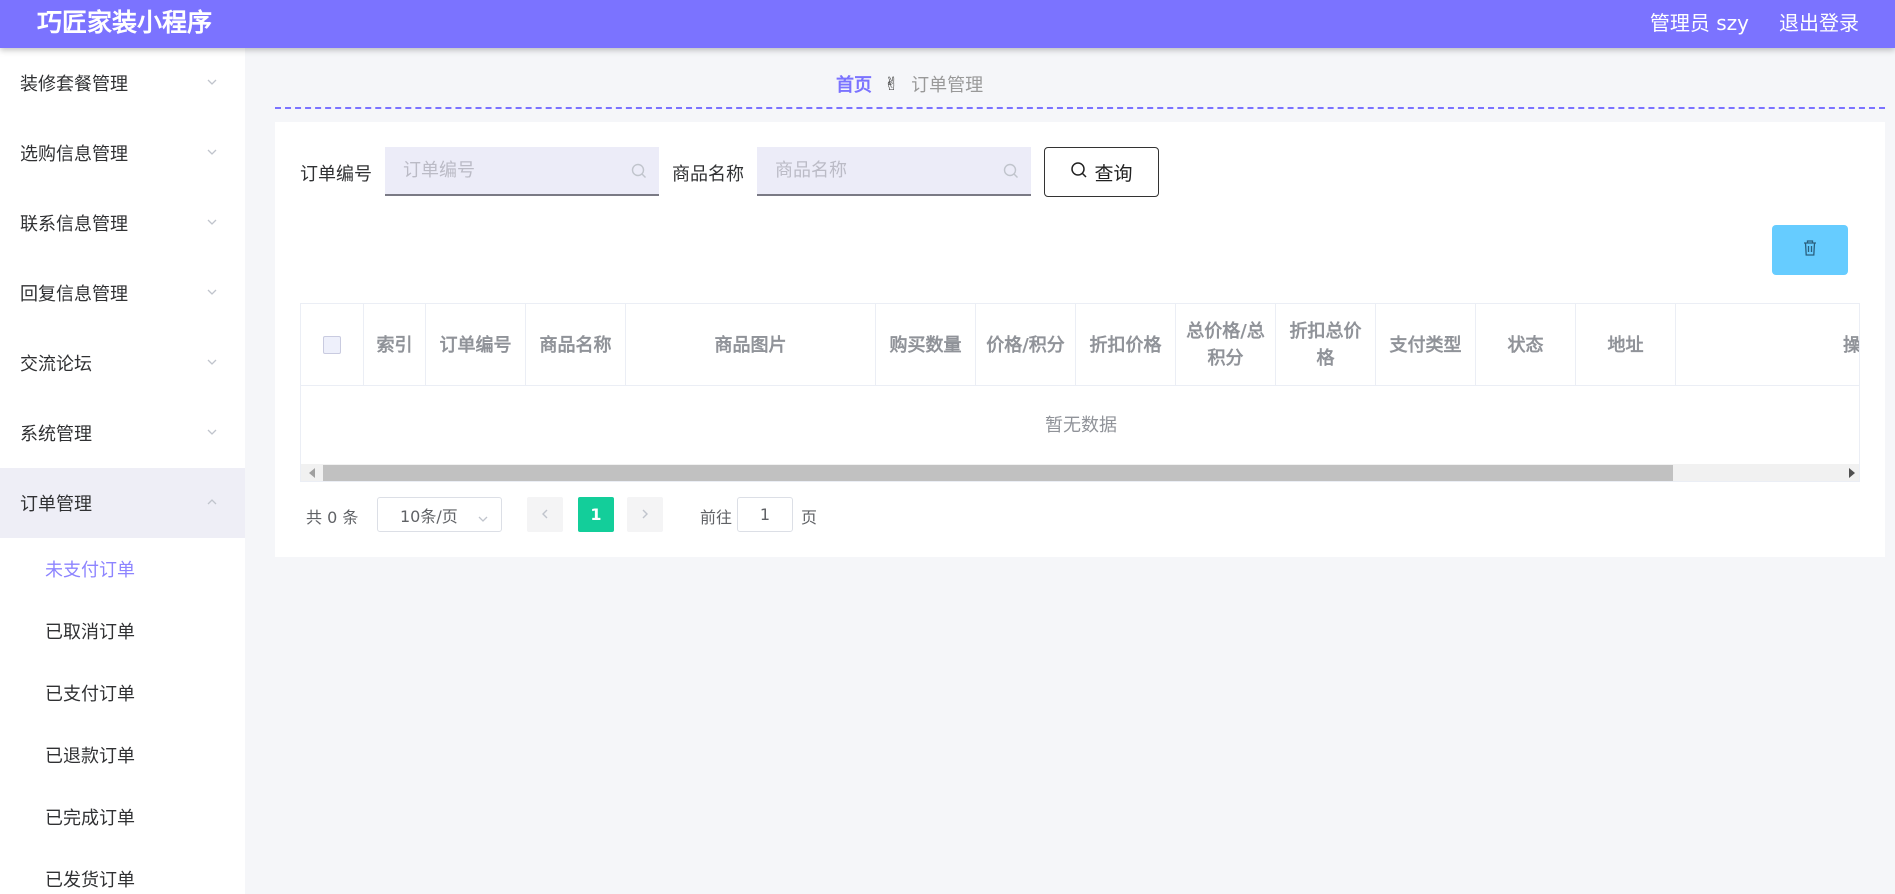 The image size is (1895, 894). I want to click on scroll-left-icon, so click(312, 473).